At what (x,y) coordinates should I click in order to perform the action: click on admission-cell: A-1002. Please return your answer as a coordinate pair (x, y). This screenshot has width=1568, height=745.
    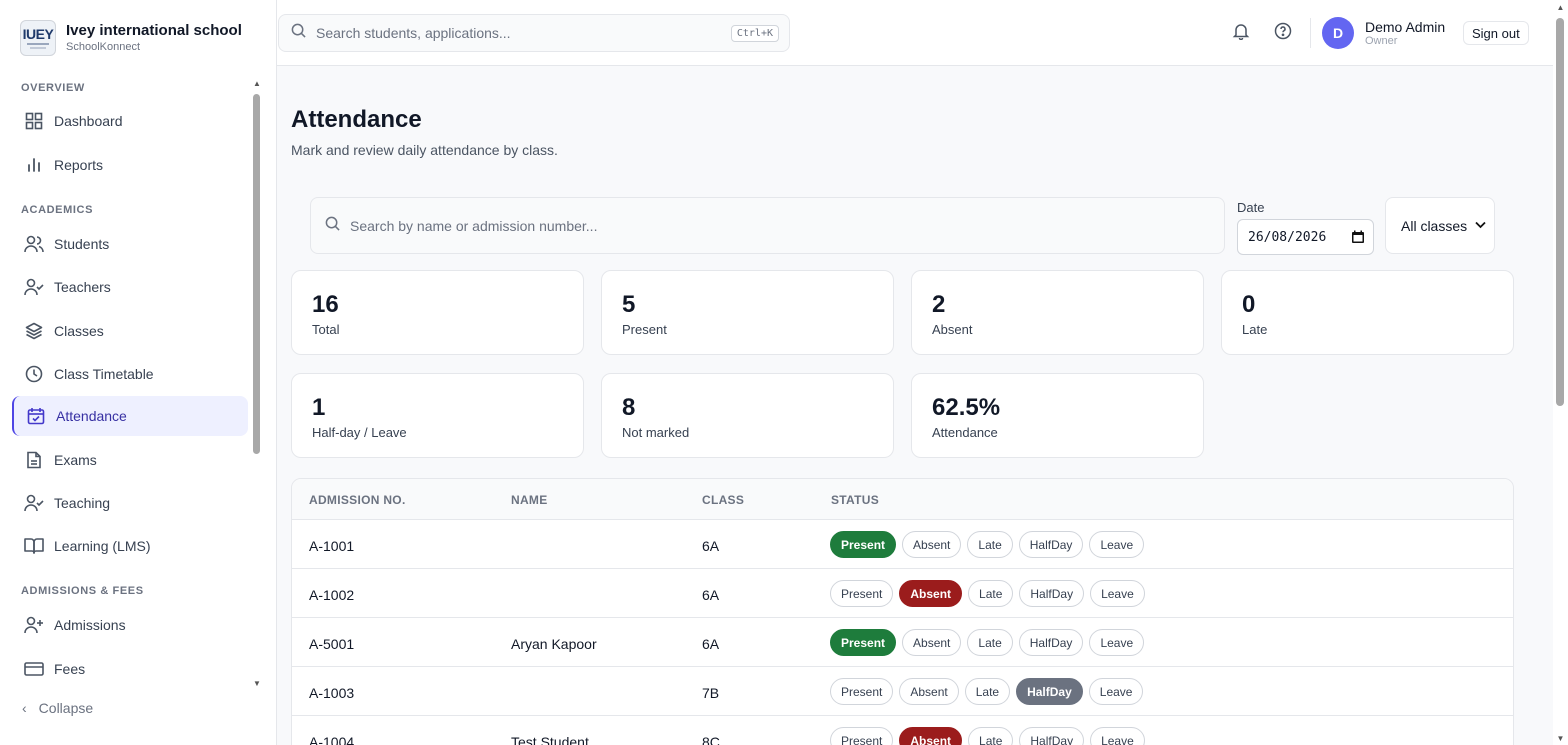
    Looking at the image, I should click on (332, 595).